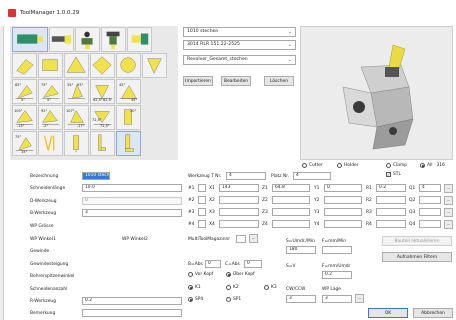 This screenshot has width=456, height=320. Describe the element at coordinates (291, 224) in the screenshot. I see `z4-field` at that location.